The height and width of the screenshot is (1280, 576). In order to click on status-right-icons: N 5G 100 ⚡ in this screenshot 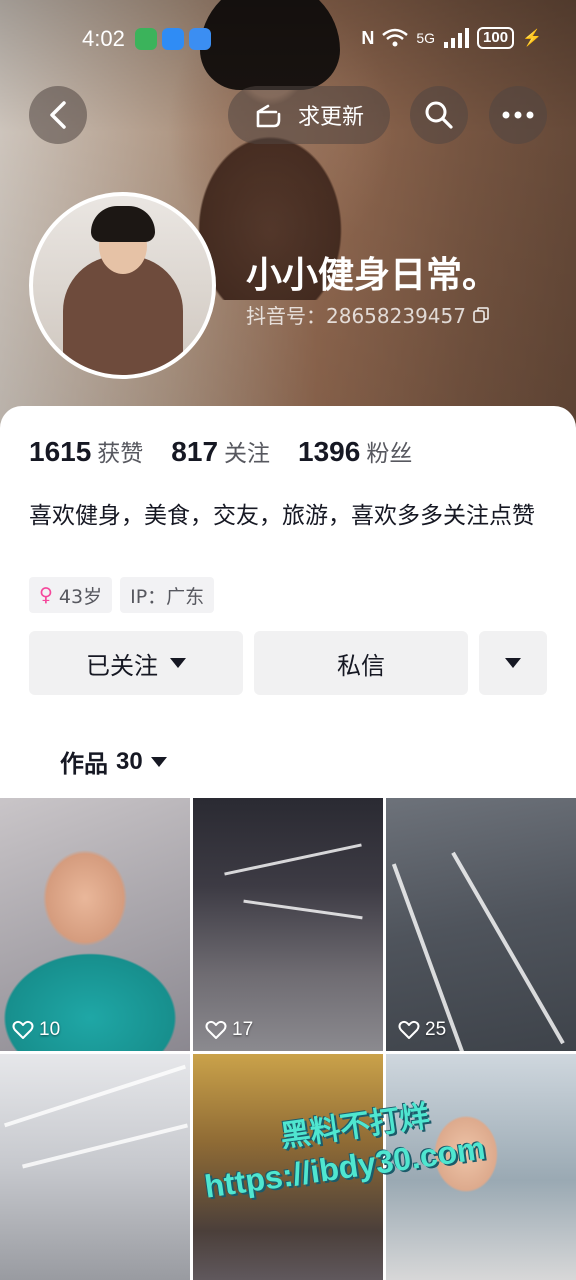, I will do `click(451, 38)`.